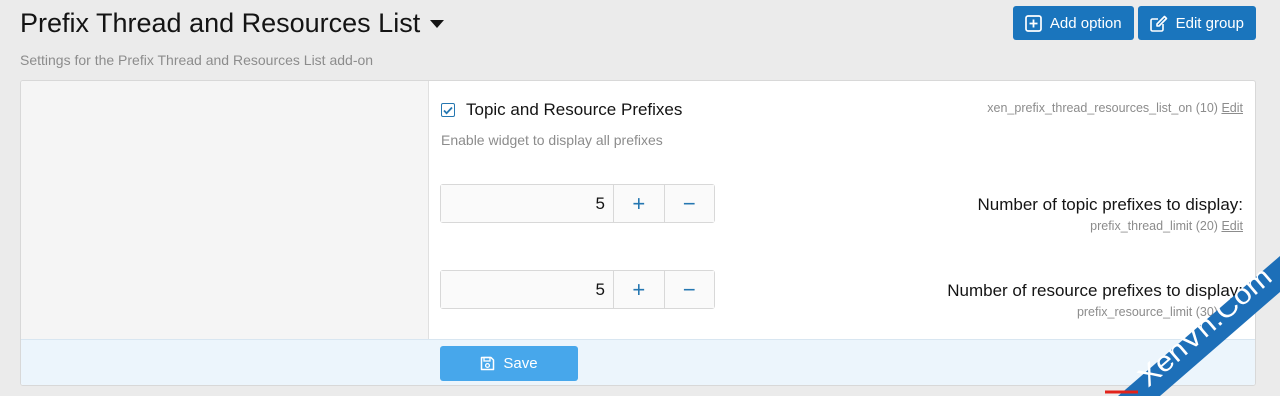 The height and width of the screenshot is (396, 1280). I want to click on thread-limit-input, so click(527, 203).